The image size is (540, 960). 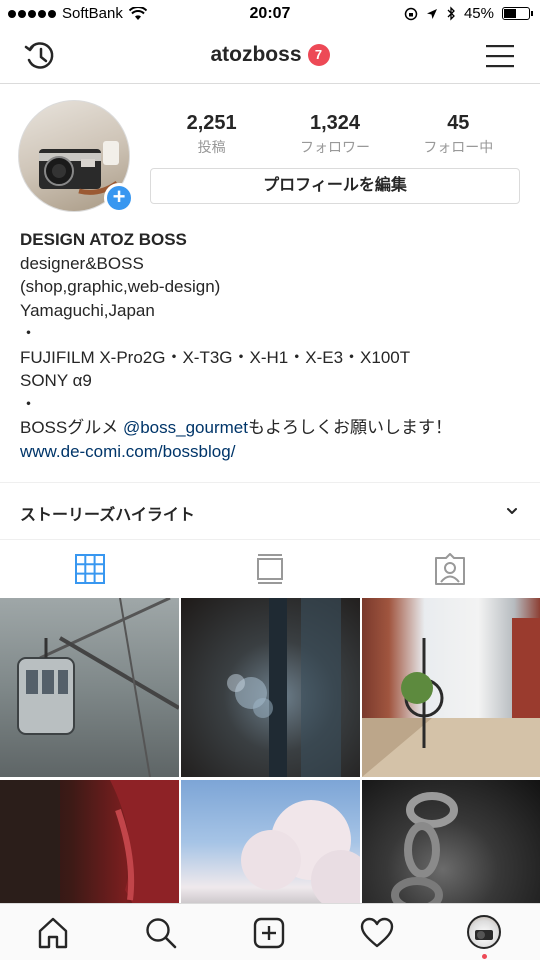 What do you see at coordinates (512, 511) in the screenshot?
I see `chevron-down-icon` at bounding box center [512, 511].